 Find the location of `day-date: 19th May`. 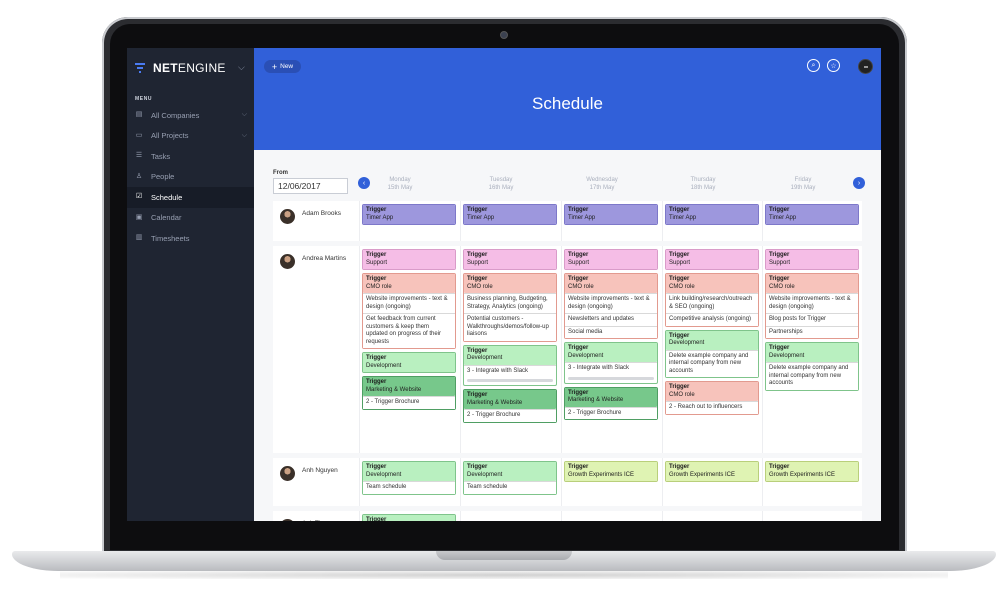

day-date: 19th May is located at coordinates (803, 188).